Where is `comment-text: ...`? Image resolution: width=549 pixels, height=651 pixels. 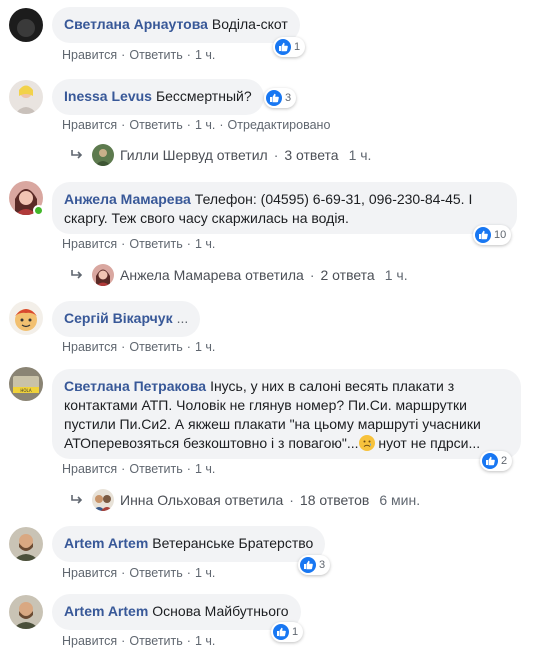 comment-text: ... is located at coordinates (182, 318).